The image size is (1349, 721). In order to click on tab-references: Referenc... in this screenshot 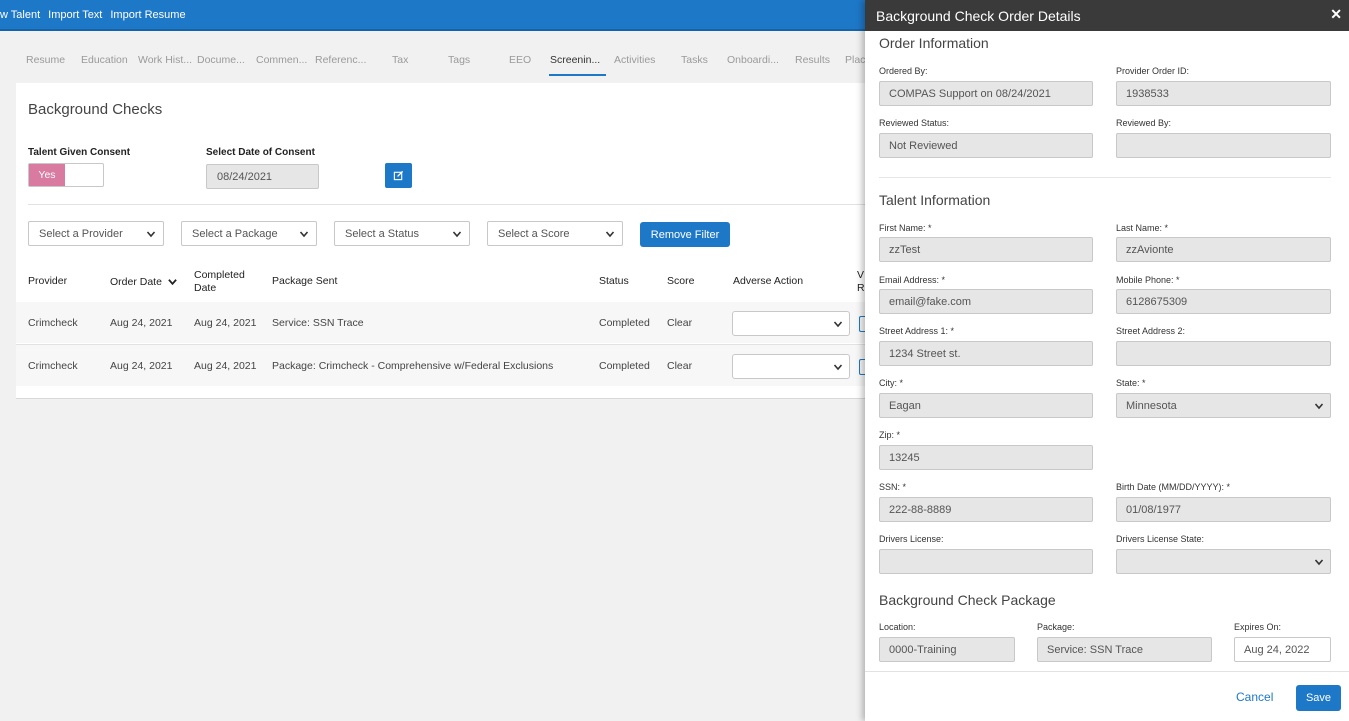, I will do `click(340, 60)`.